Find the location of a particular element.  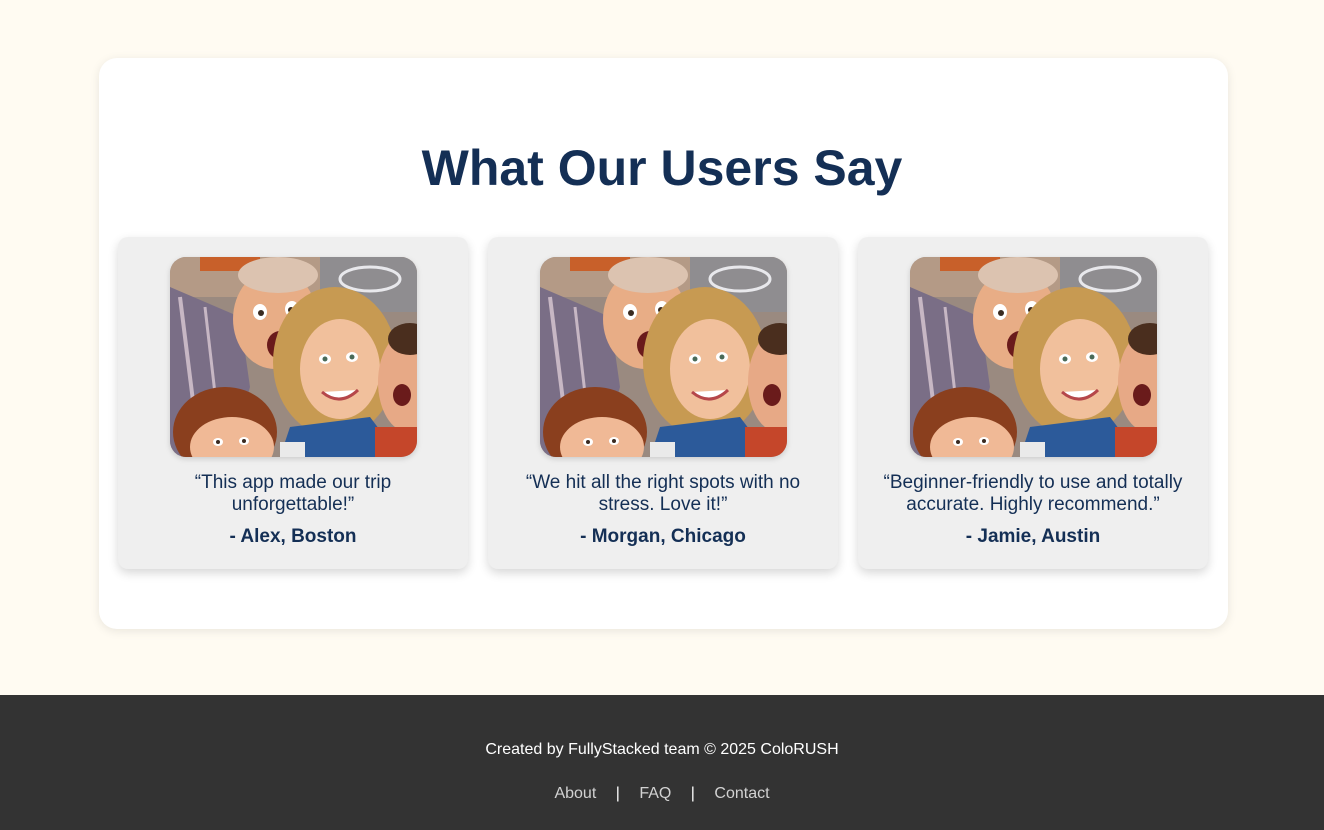

testimonial-quote: “This app made our trip unforgettable!” is located at coordinates (293, 493).